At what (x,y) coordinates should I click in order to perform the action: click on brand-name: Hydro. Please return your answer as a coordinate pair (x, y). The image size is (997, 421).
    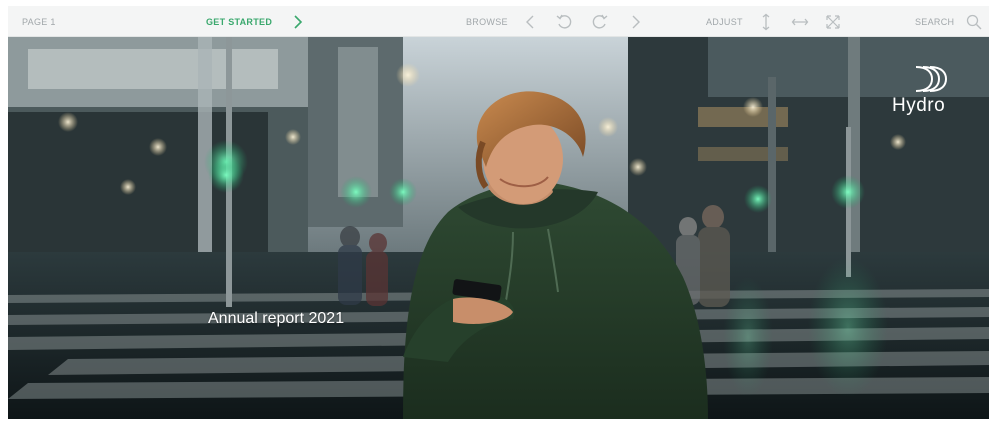
    Looking at the image, I should click on (919, 105).